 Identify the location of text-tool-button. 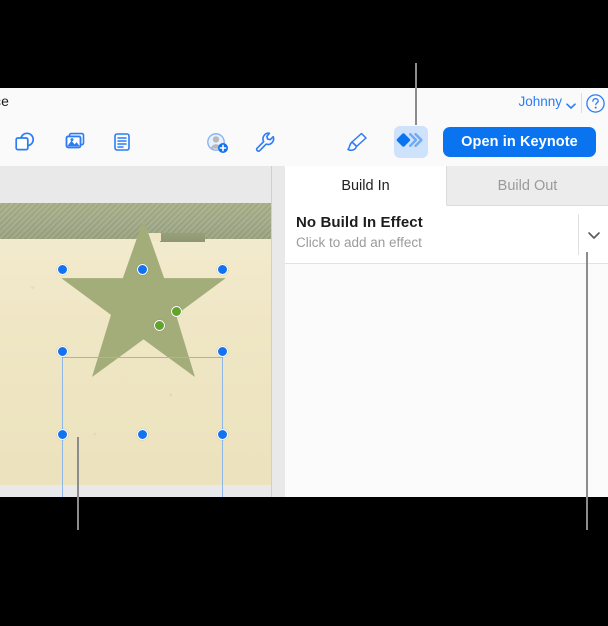
(122, 142).